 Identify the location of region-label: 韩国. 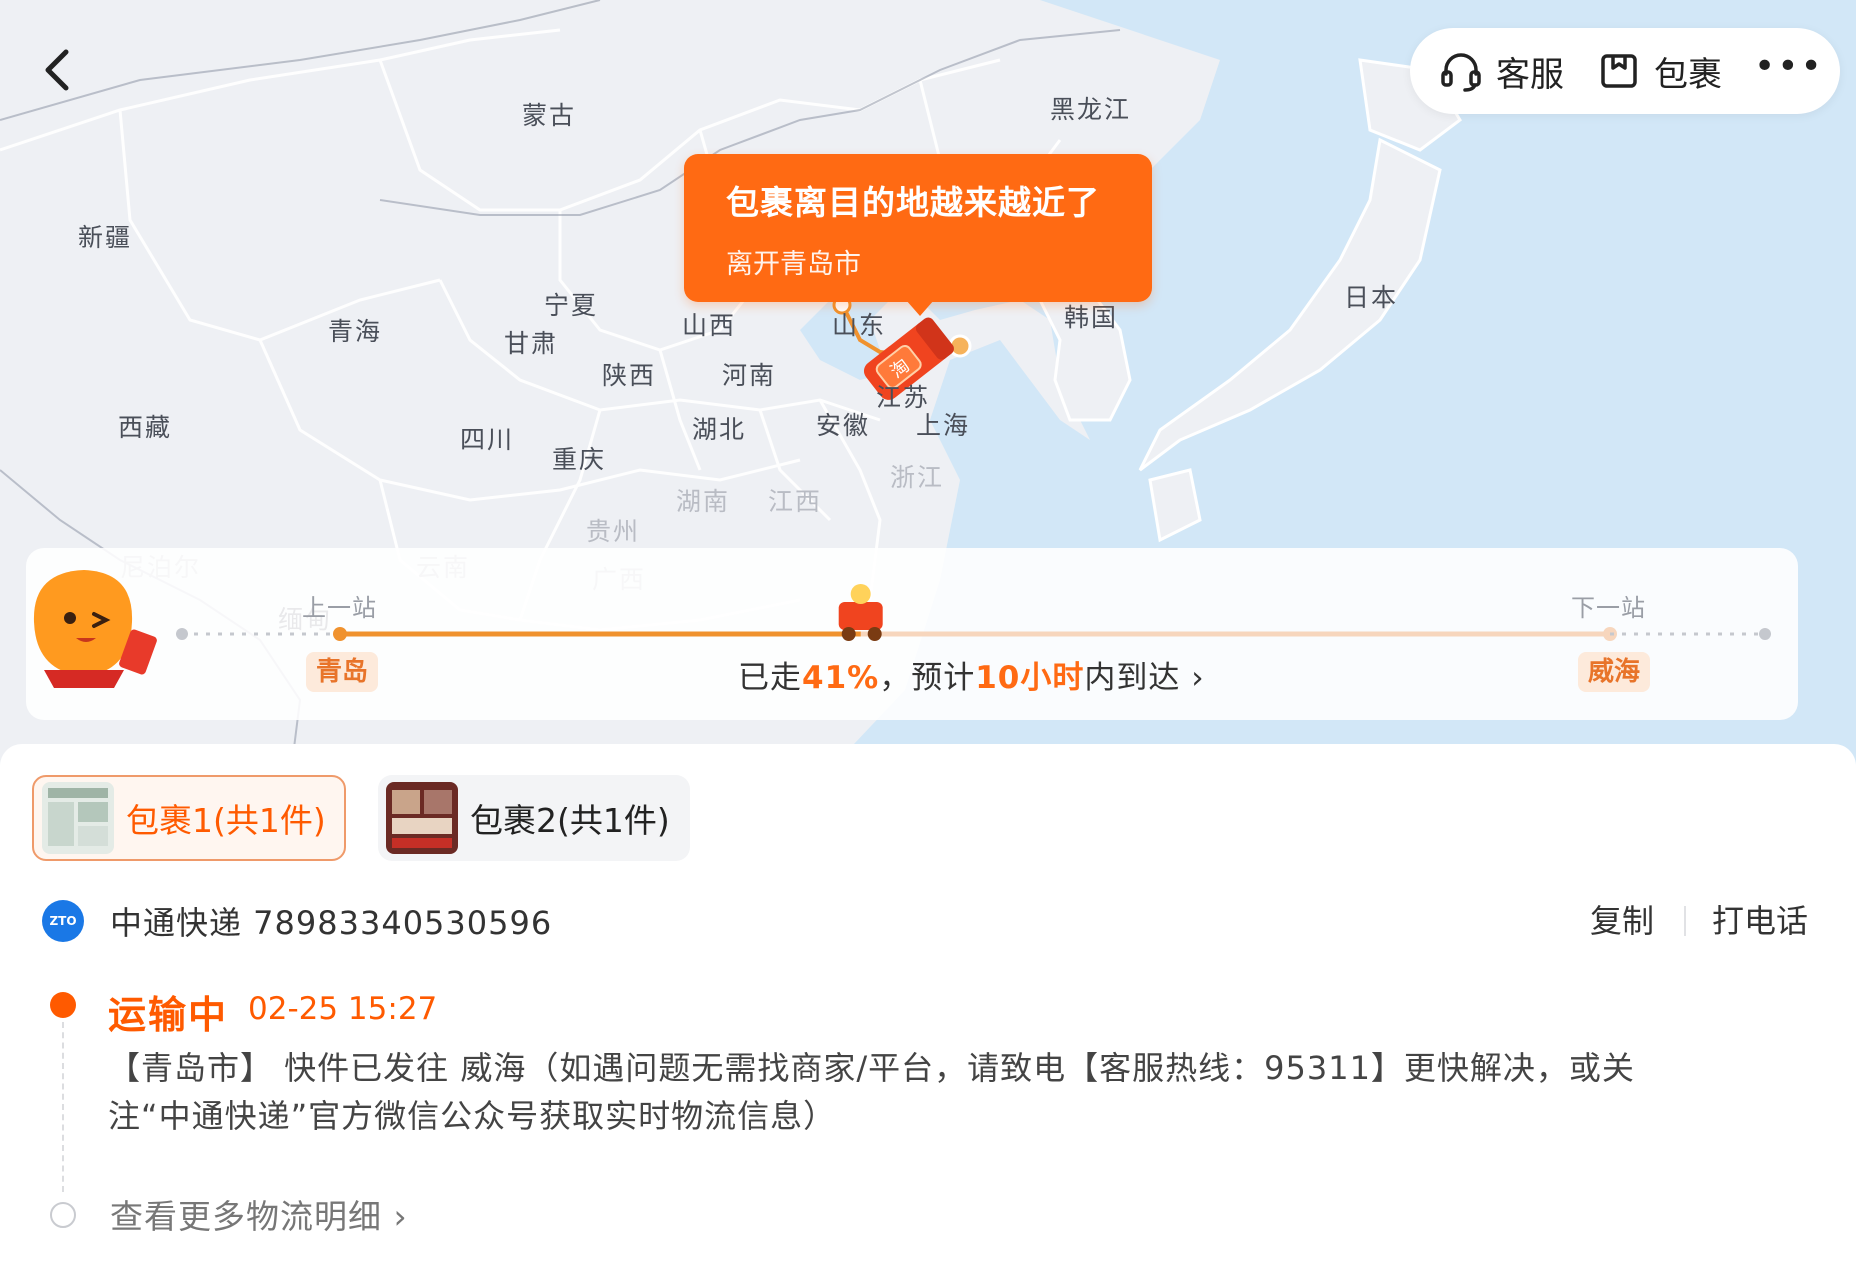
(1091, 317).